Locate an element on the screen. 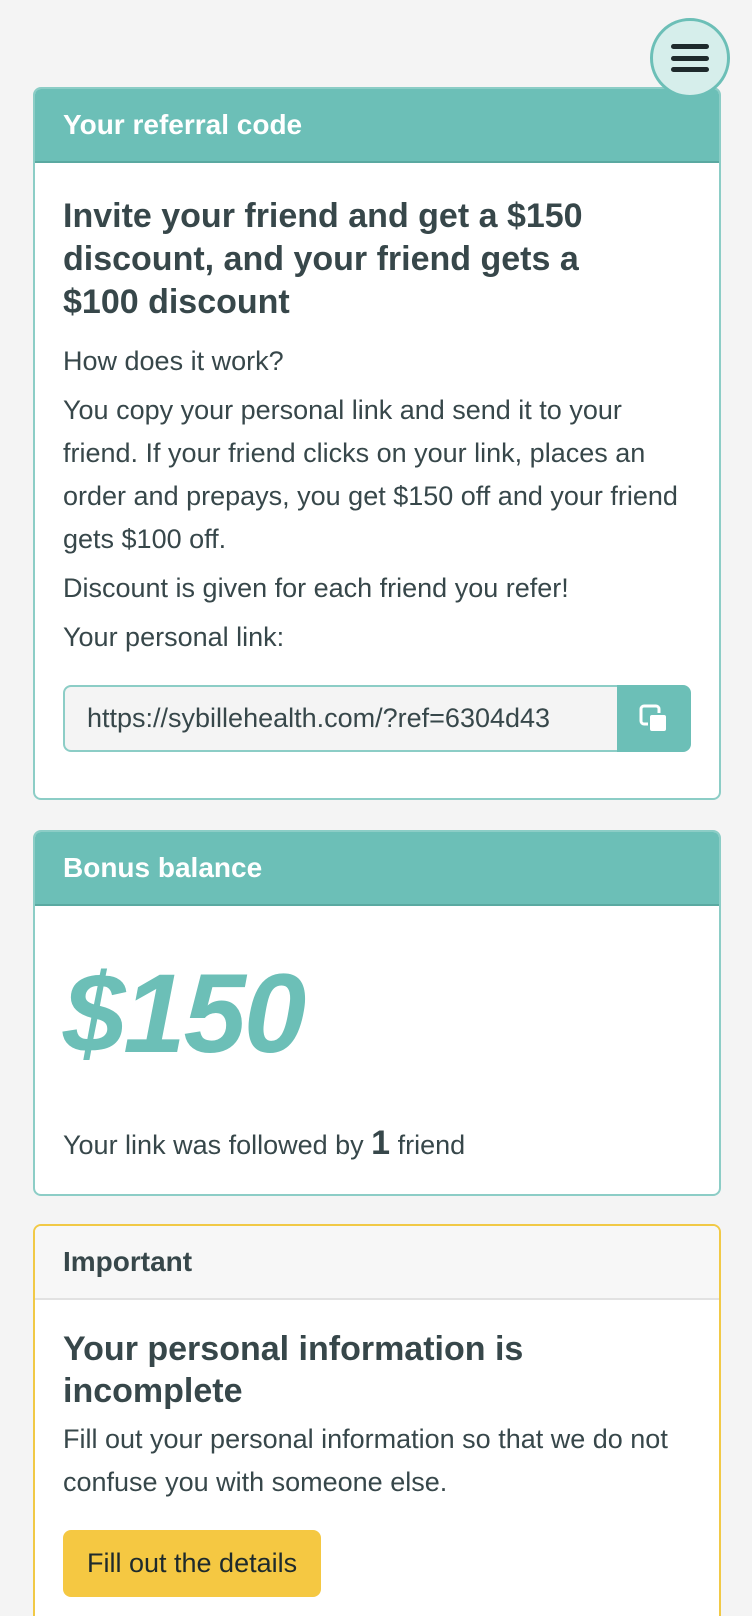  copy-icon is located at coordinates (653, 718).